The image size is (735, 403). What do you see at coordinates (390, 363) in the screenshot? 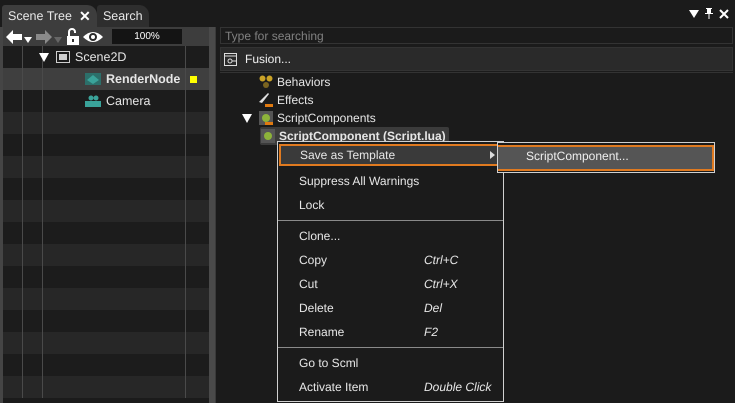
I see `menu-item: Go to Scml` at bounding box center [390, 363].